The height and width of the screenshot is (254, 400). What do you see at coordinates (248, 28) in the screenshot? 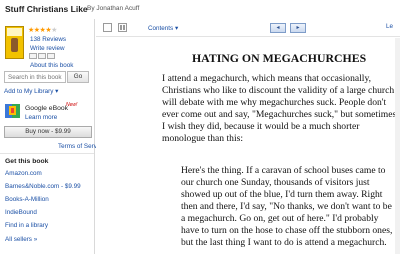
I see `reader-toolbar: Contents ▾ ◂ ▸ Le` at bounding box center [248, 28].